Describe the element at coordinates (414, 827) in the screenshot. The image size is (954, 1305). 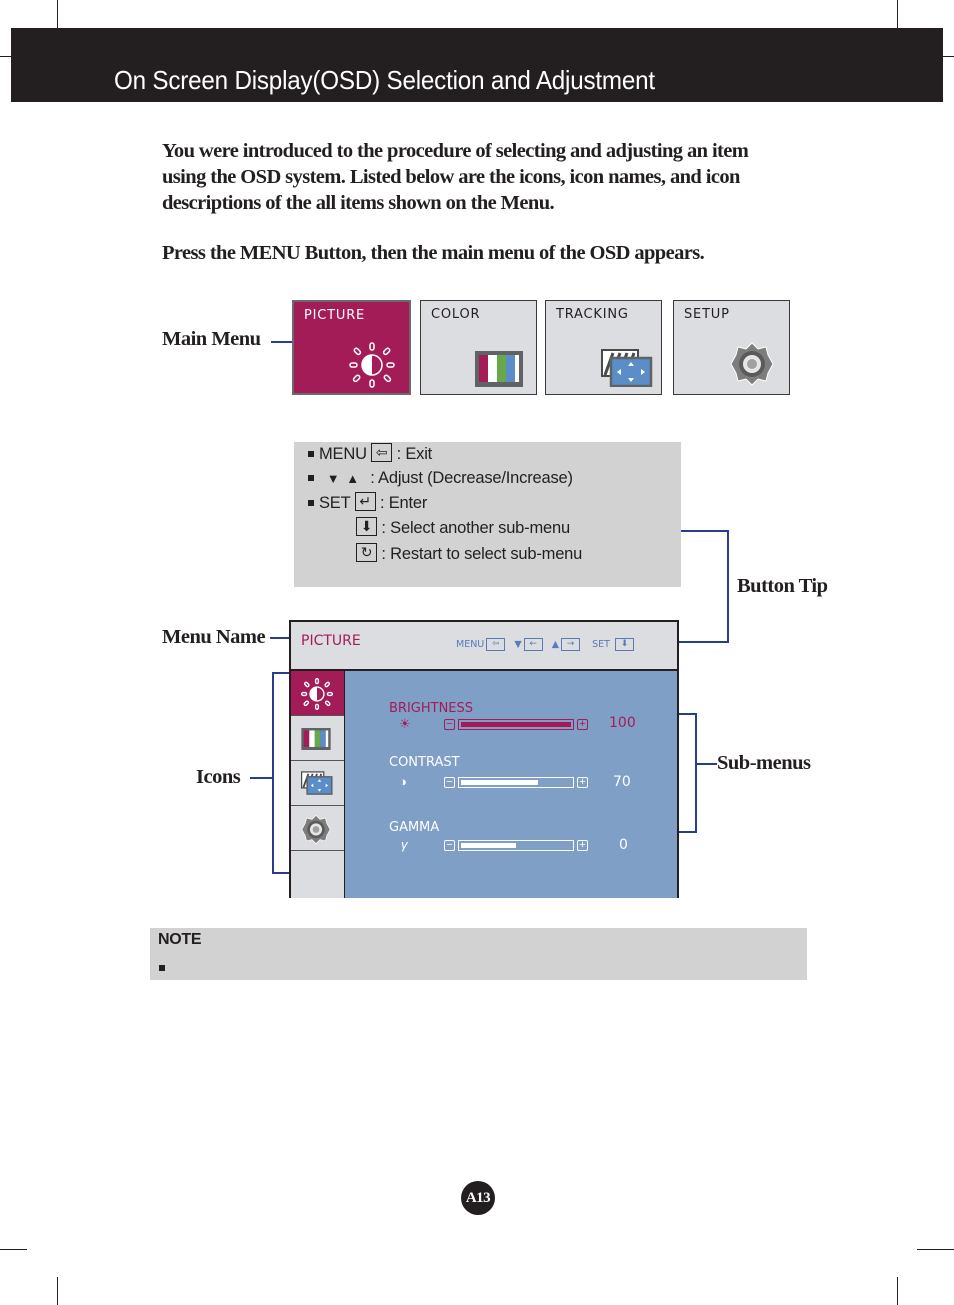
I see `submenu-label: GAMMA` at that location.